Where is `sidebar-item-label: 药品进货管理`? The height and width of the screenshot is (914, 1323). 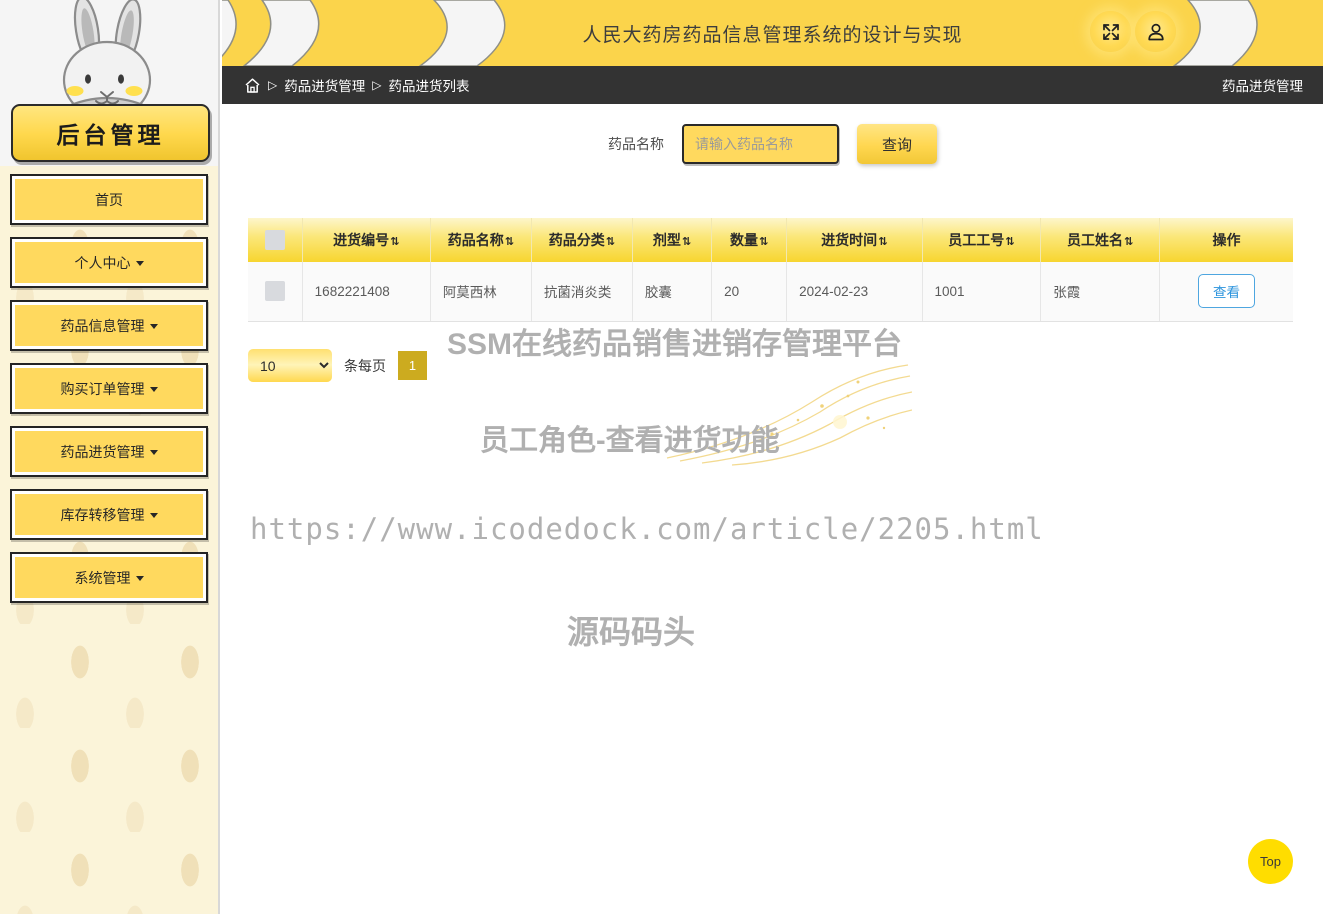 sidebar-item-label: 药品进货管理 is located at coordinates (102, 451).